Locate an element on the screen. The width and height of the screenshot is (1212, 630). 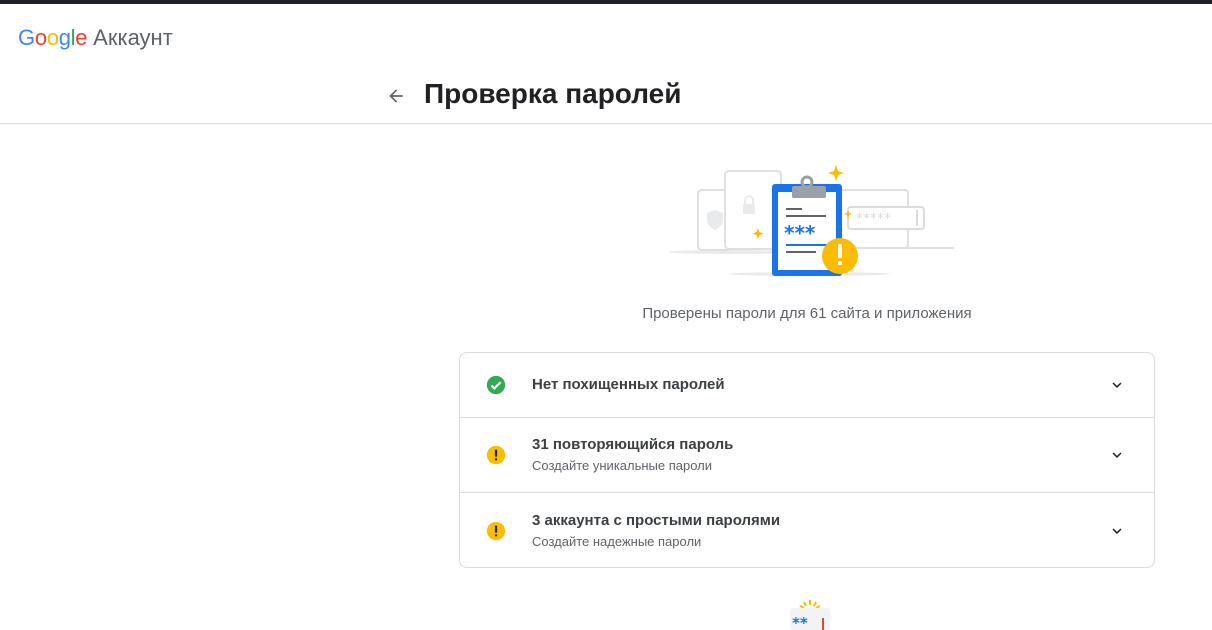
google-account-logo: Google Аккаунт is located at coordinates (95, 39).